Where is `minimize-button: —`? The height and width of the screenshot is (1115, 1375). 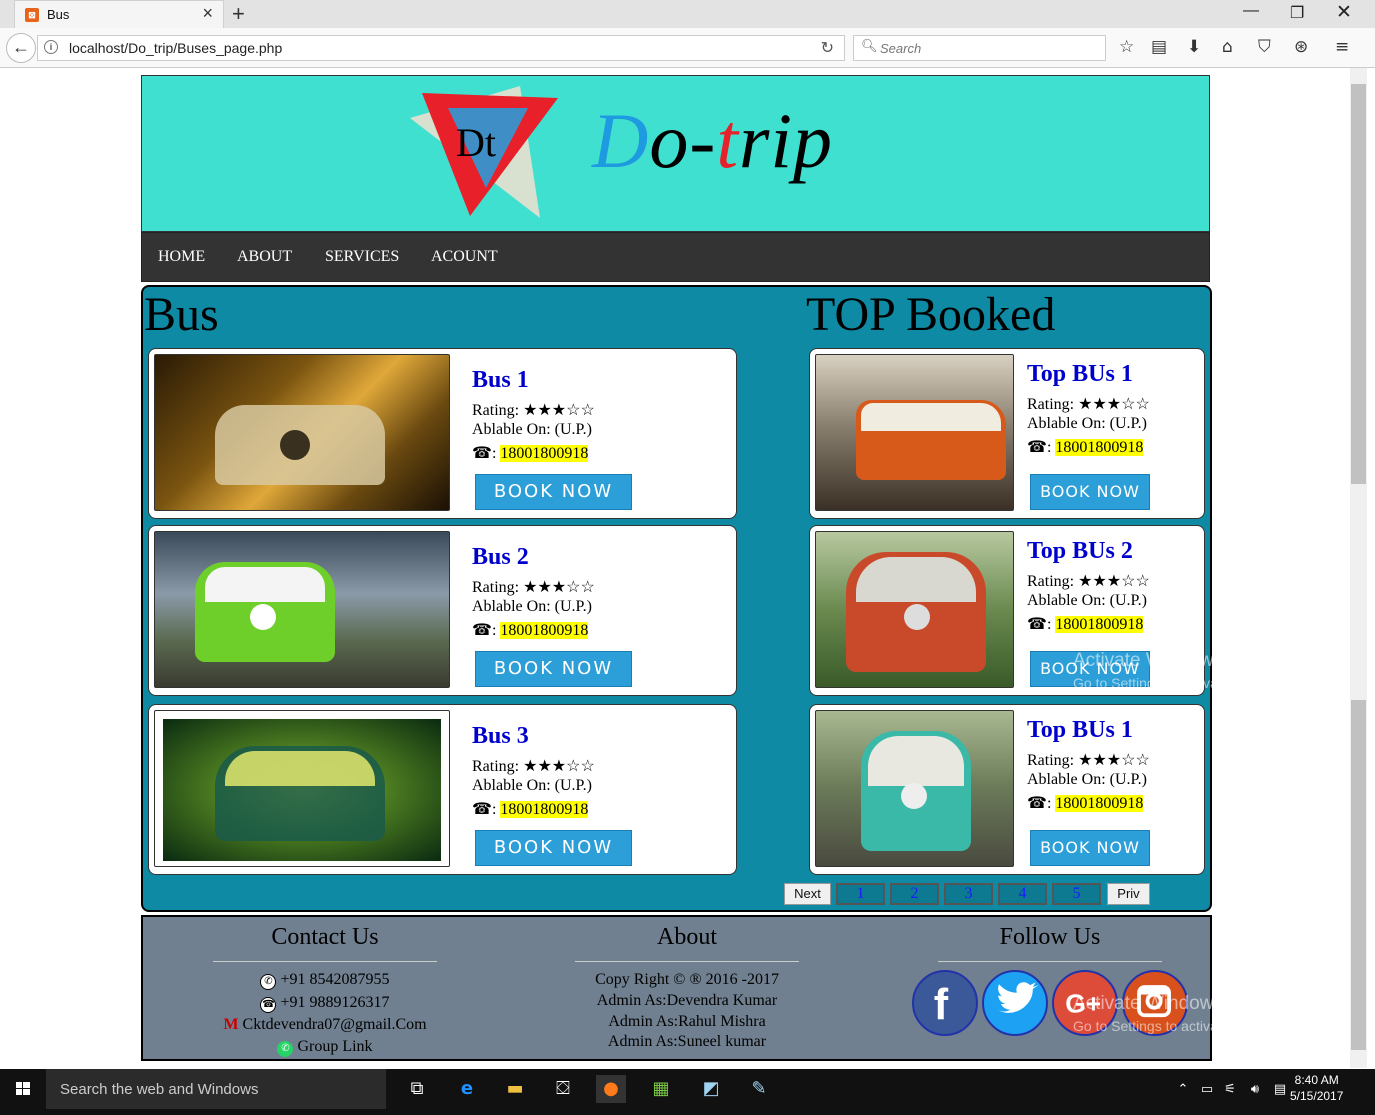
minimize-button: — is located at coordinates (1251, 11).